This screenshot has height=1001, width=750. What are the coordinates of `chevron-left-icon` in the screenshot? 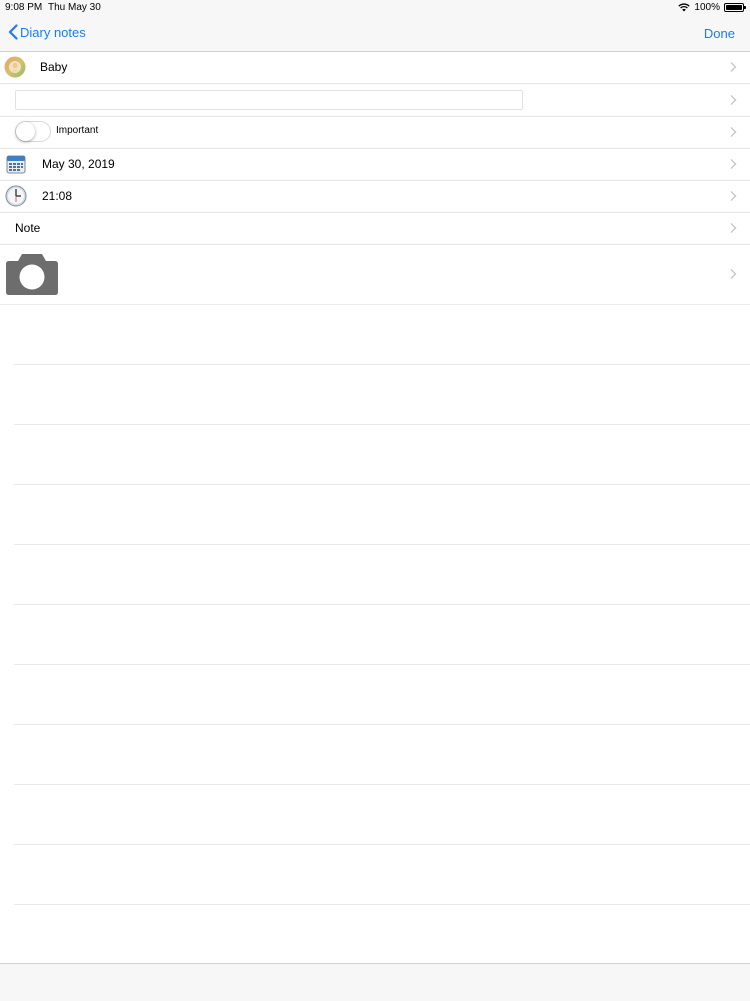 It's located at (13, 32).